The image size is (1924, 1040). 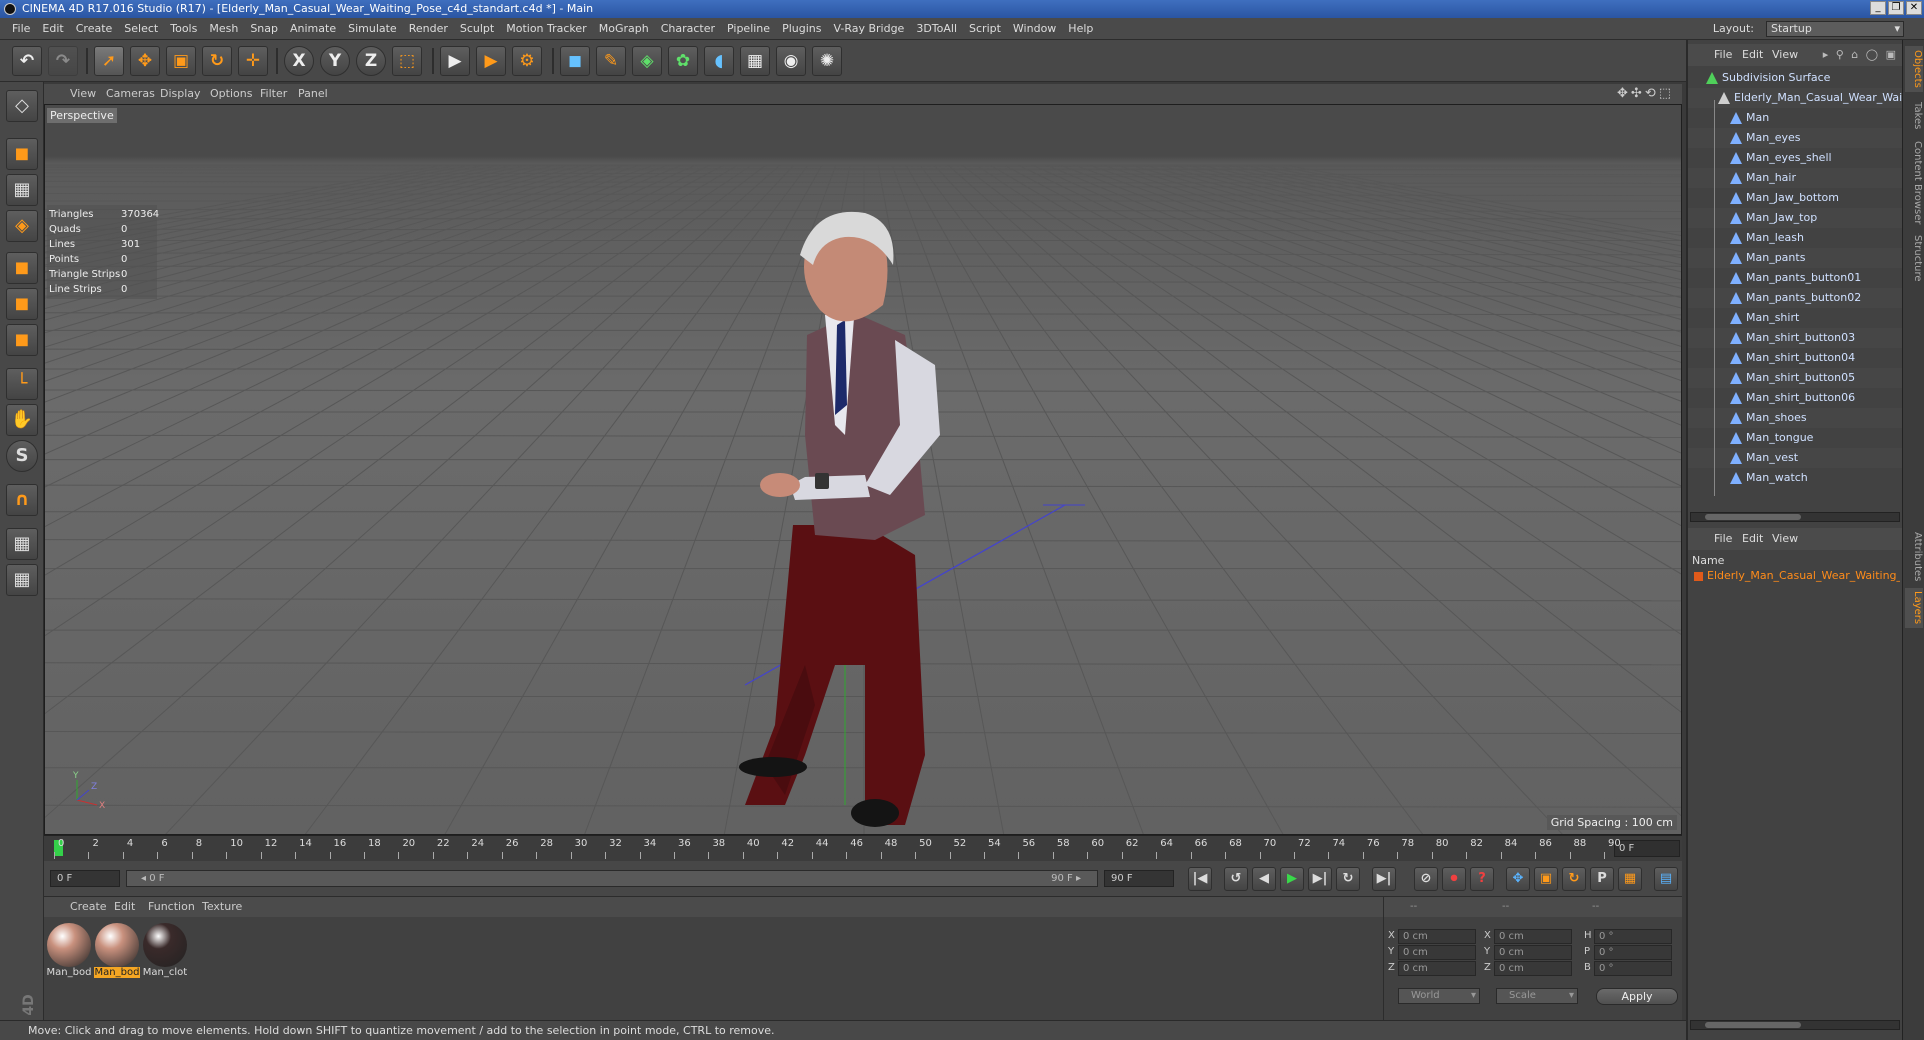 What do you see at coordinates (1348, 879) in the screenshot?
I see `next-key-button: ↻` at bounding box center [1348, 879].